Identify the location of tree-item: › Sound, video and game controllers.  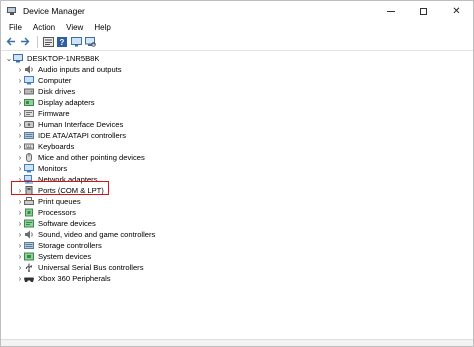
(86, 234).